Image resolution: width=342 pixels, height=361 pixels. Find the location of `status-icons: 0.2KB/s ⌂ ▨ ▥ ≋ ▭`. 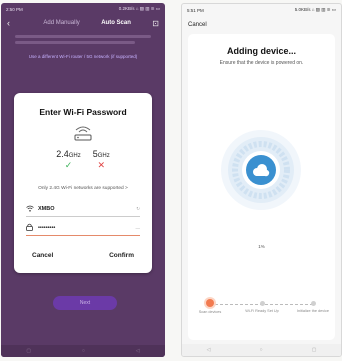

status-icons: 0.2KB/s ⌂ ▨ ▥ ≋ ▭ is located at coordinates (139, 8).